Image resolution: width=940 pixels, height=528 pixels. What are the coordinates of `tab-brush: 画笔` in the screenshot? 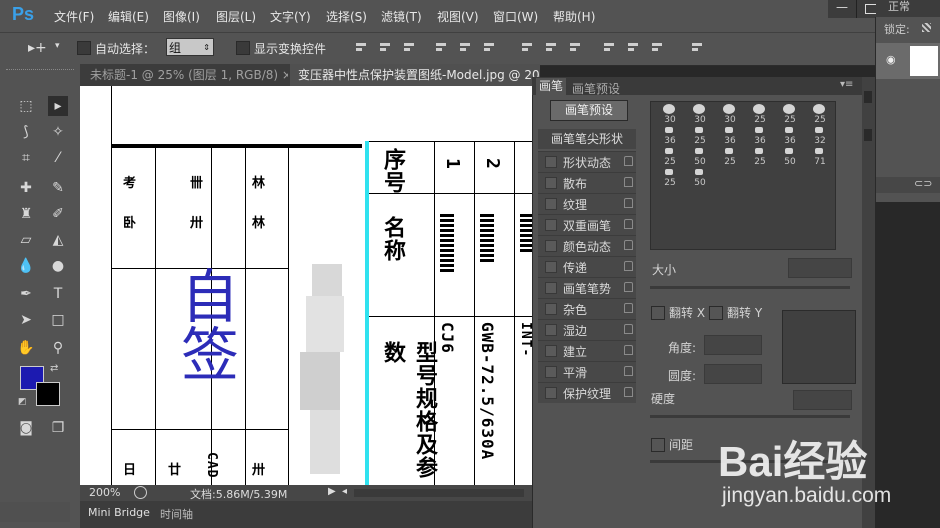 It's located at (551, 86).